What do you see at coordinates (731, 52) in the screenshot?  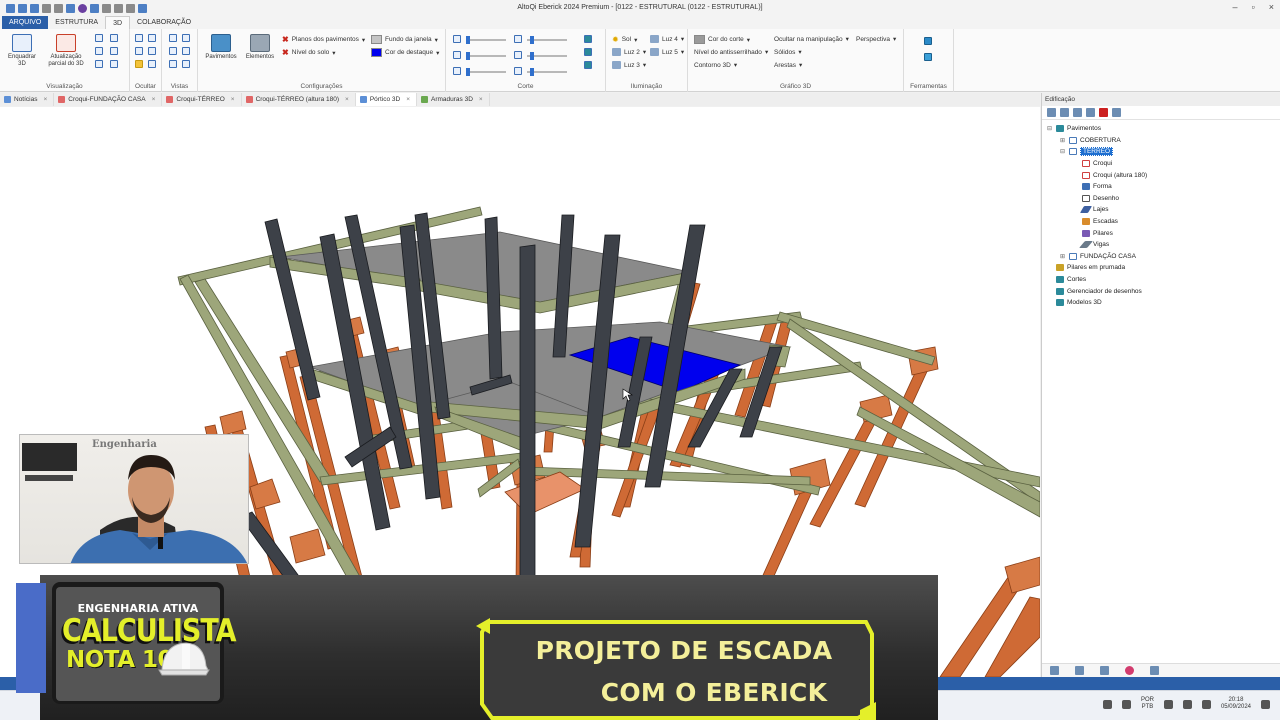 I see `antisserrilhado-dropdown: Nível do antisserrilhado ▾` at bounding box center [731, 52].